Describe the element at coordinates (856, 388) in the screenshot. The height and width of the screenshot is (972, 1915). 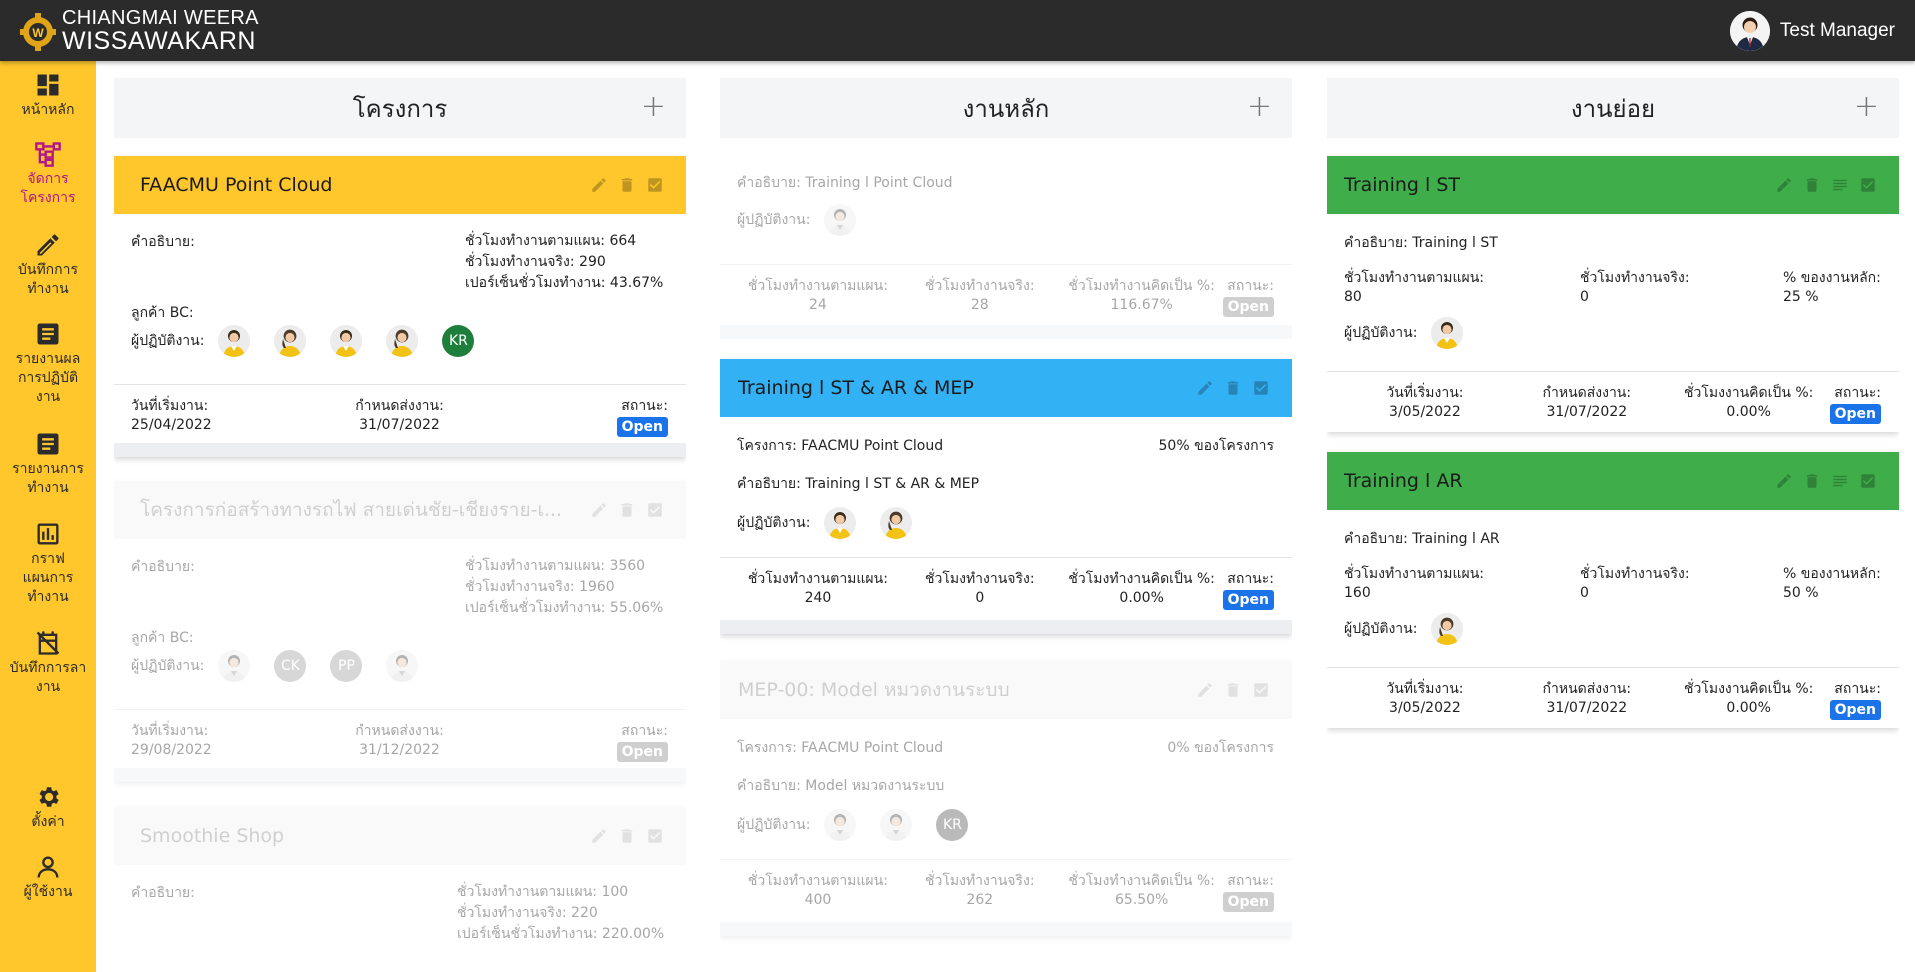
I see `card-title: Training l ST & AR & MEP` at that location.